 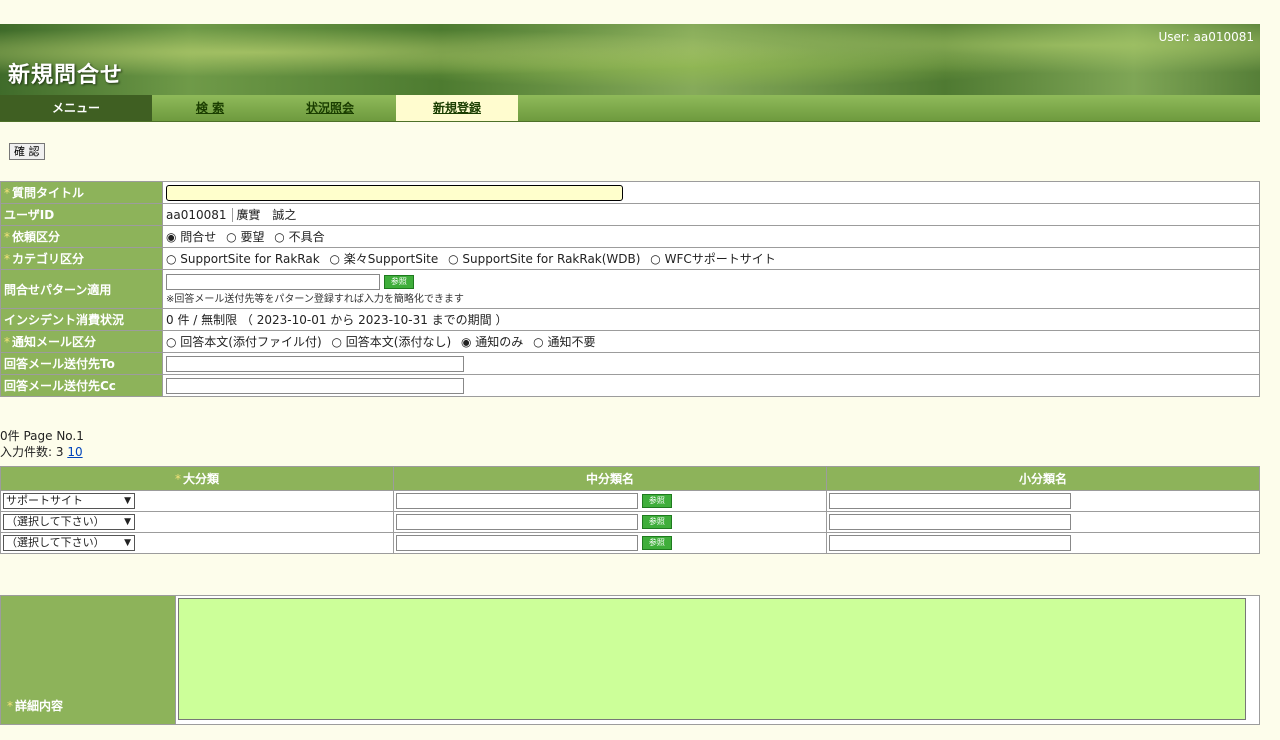 I want to click on detail-textarea, so click(x=712, y=659).